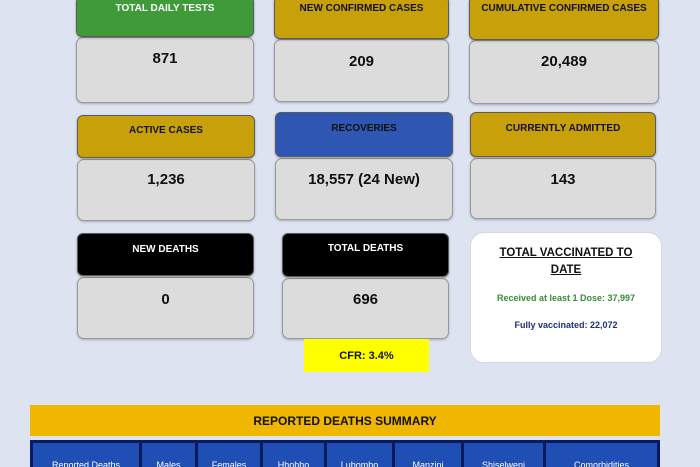  What do you see at coordinates (361, 70) in the screenshot?
I see `new-confirmed-cases-value: 209` at bounding box center [361, 70].